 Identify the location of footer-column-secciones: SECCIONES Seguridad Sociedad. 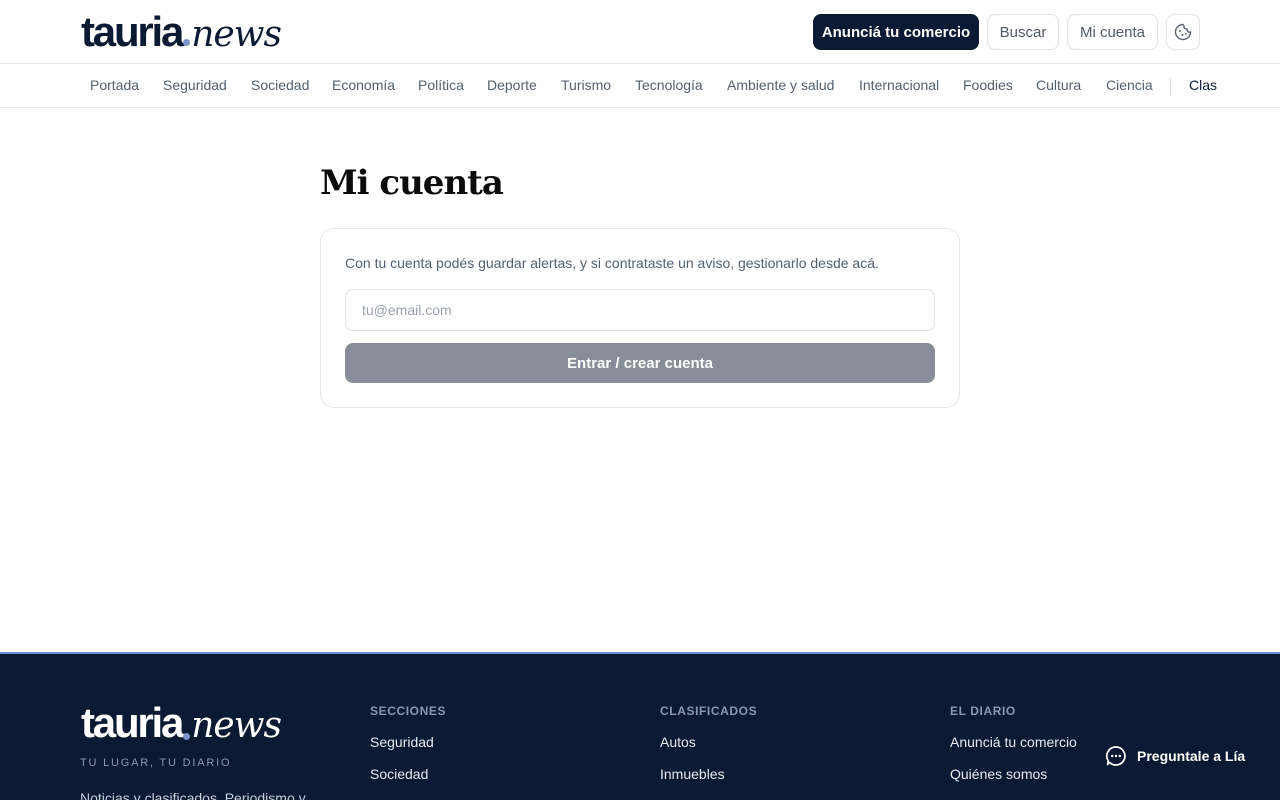
(408, 743).